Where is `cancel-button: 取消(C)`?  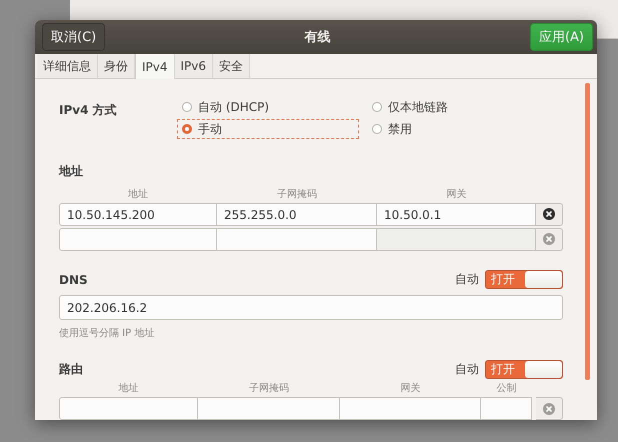
cancel-button: 取消(C) is located at coordinates (74, 37).